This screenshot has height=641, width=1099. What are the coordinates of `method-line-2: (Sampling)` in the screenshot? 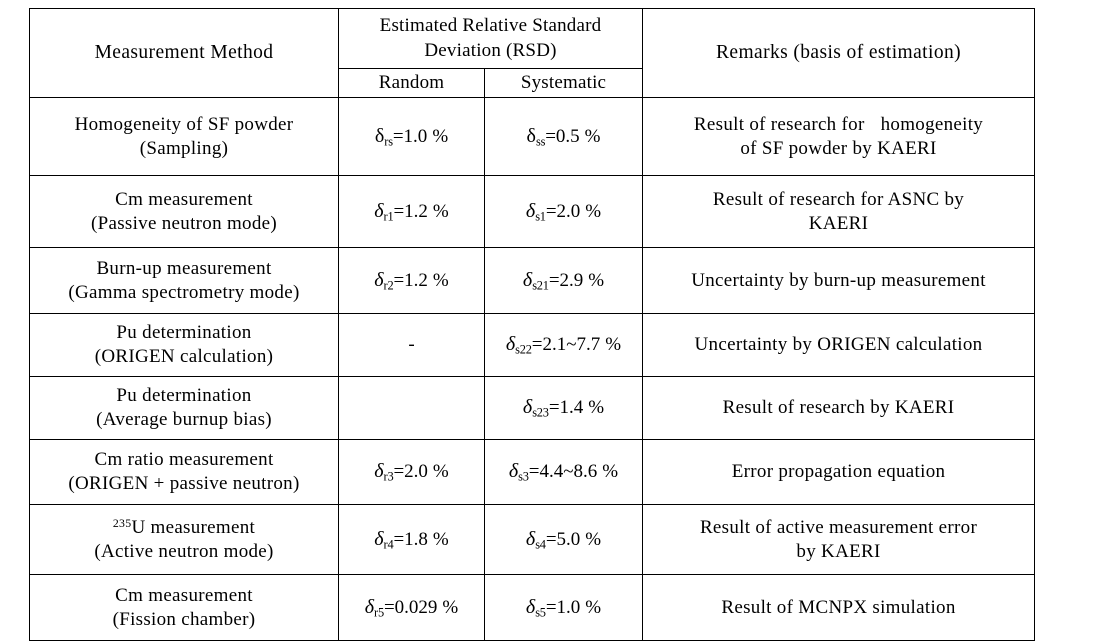 It's located at (184, 148).